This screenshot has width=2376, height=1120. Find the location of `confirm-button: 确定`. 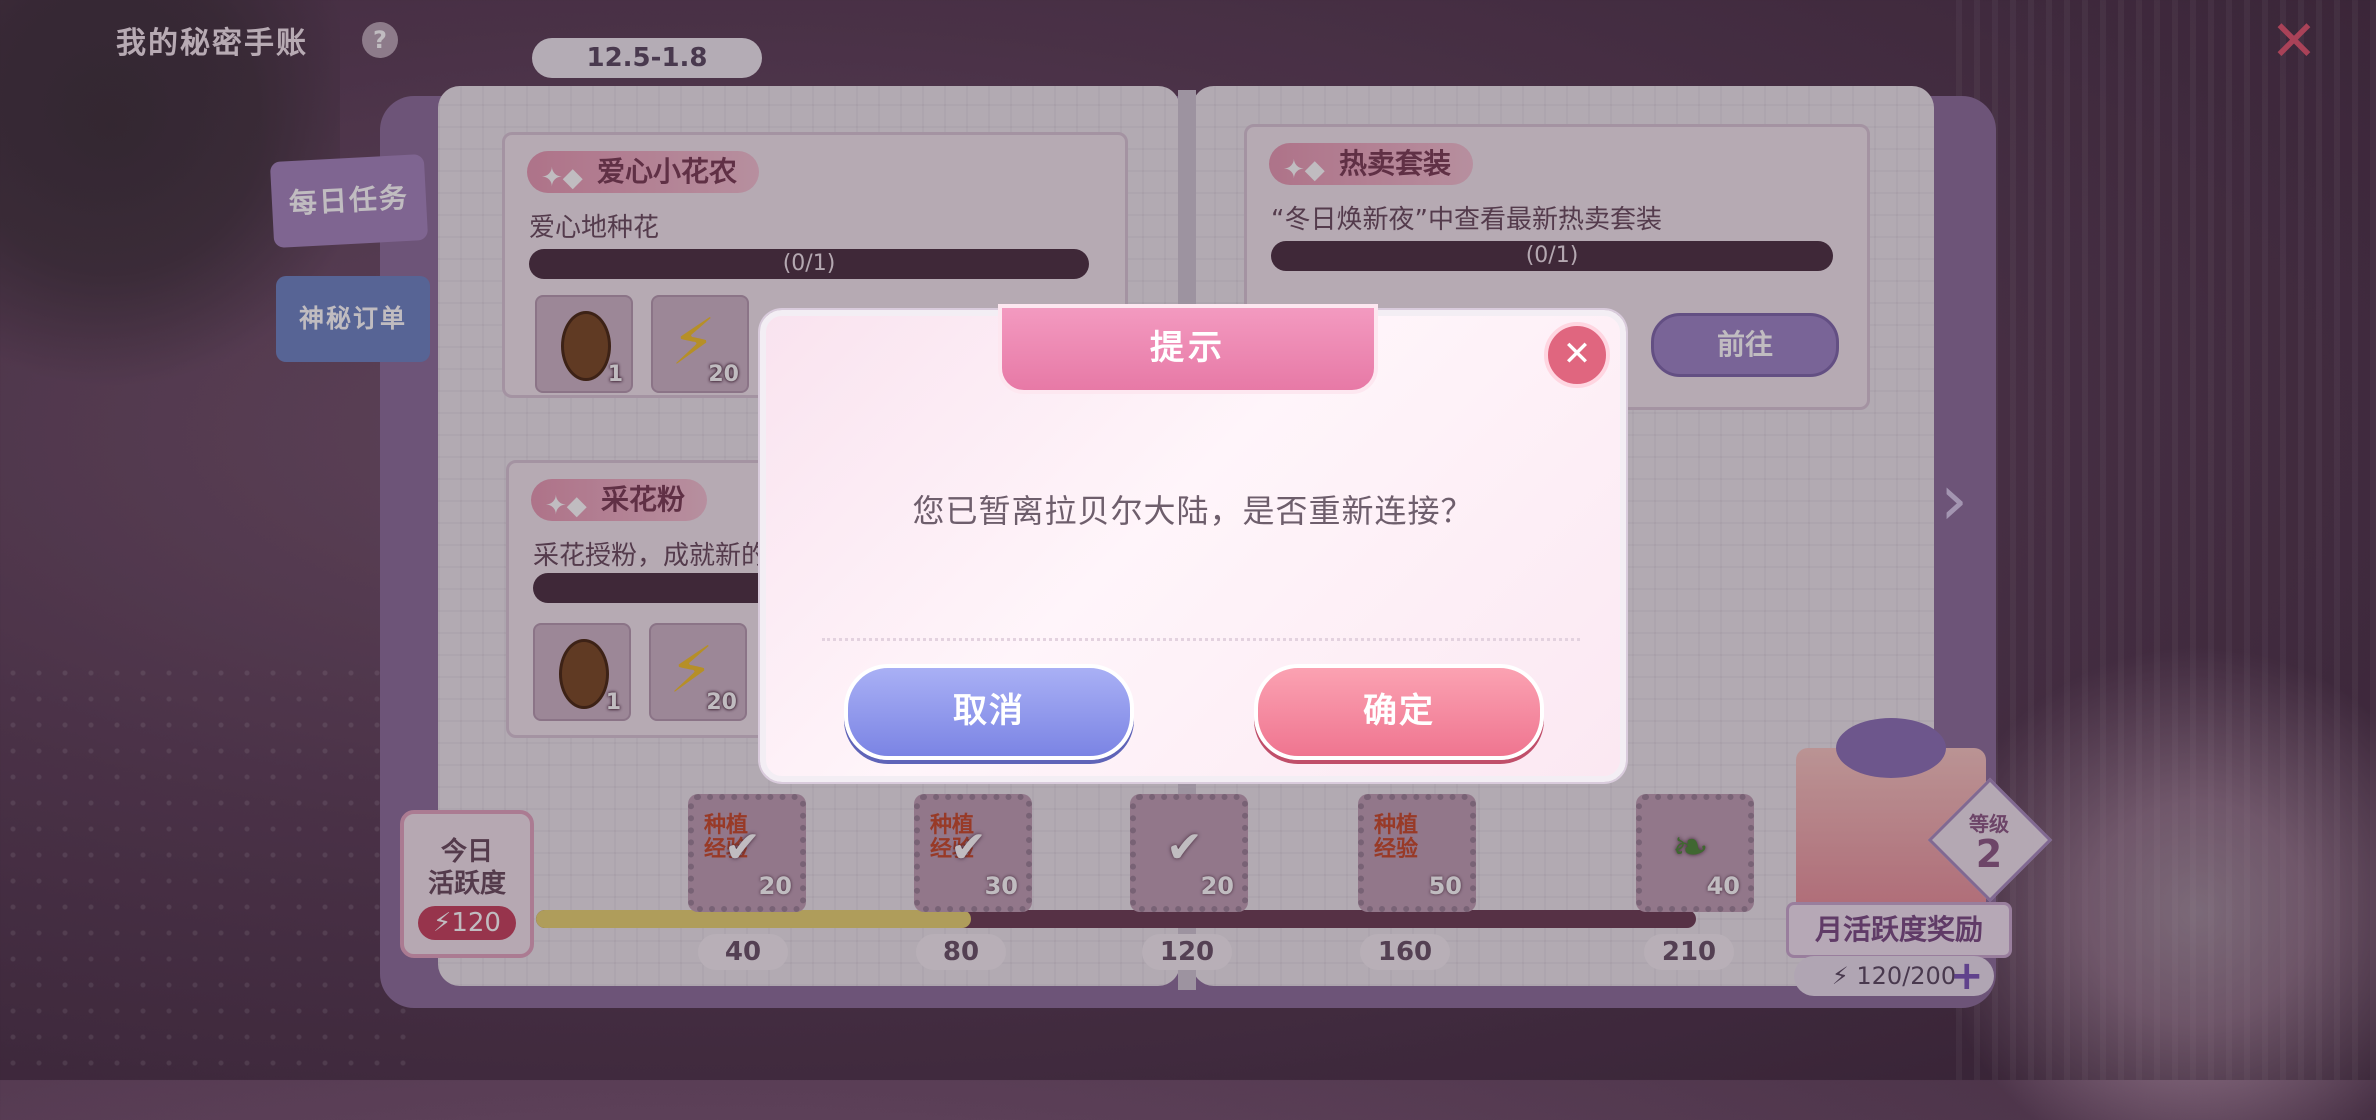

confirm-button: 确定 is located at coordinates (1399, 712).